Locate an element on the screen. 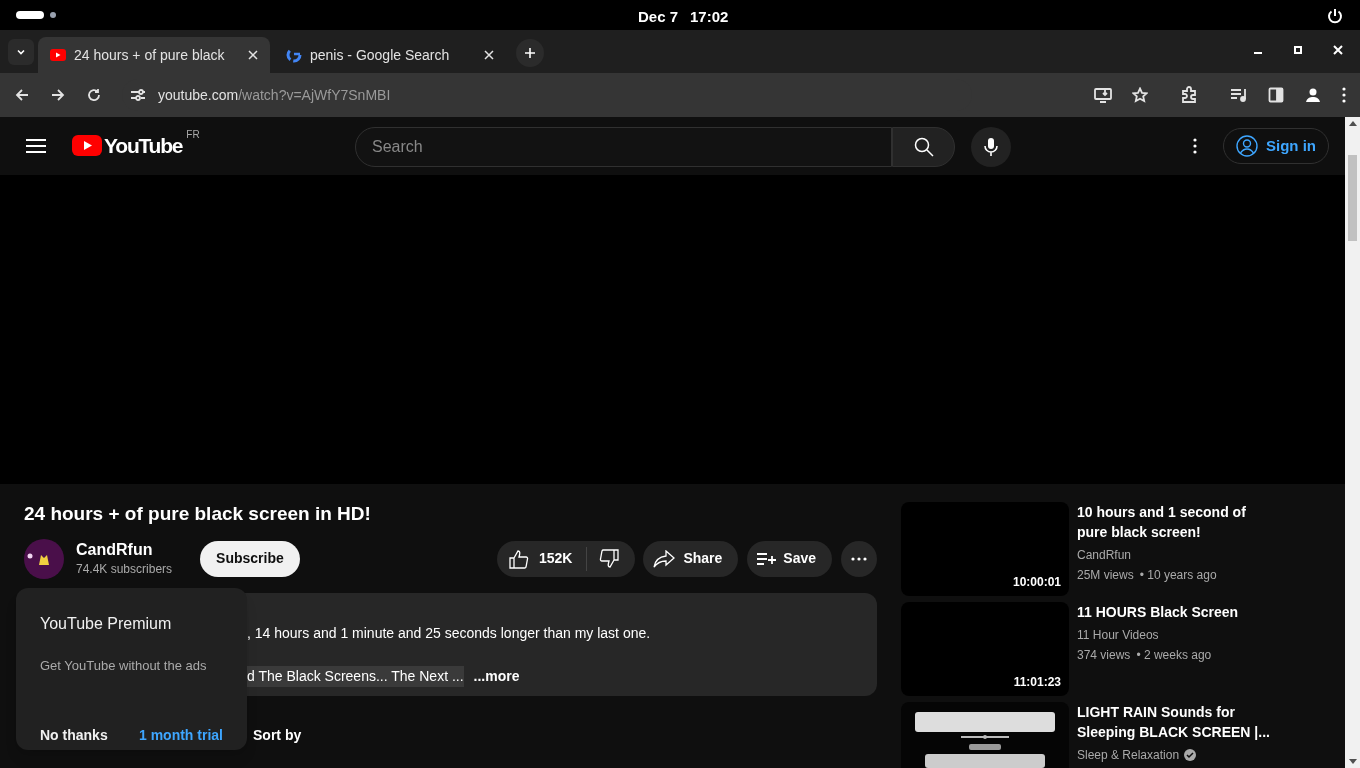 This screenshot has width=1360, height=768. browser-tab: penis - Google Search is located at coordinates (390, 55).